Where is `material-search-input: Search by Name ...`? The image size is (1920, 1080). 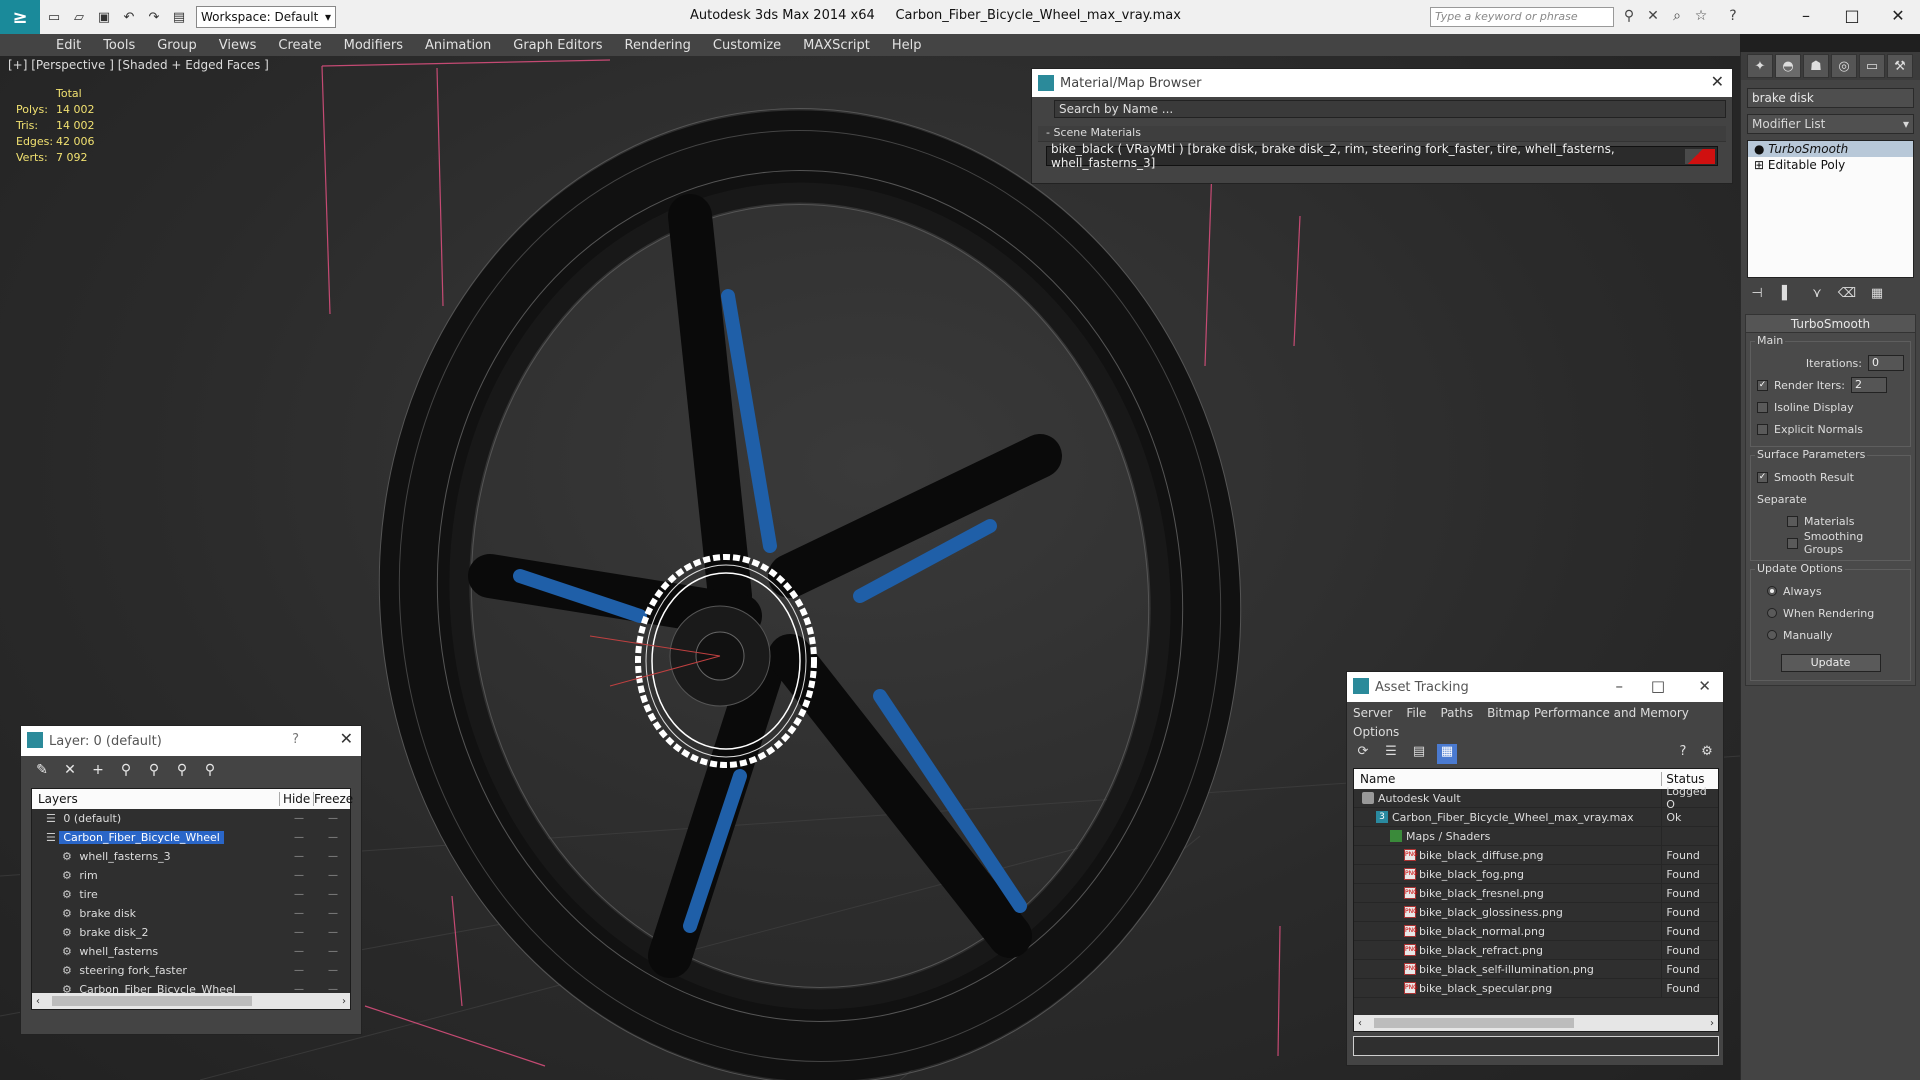 material-search-input: Search by Name ... is located at coordinates (1390, 109).